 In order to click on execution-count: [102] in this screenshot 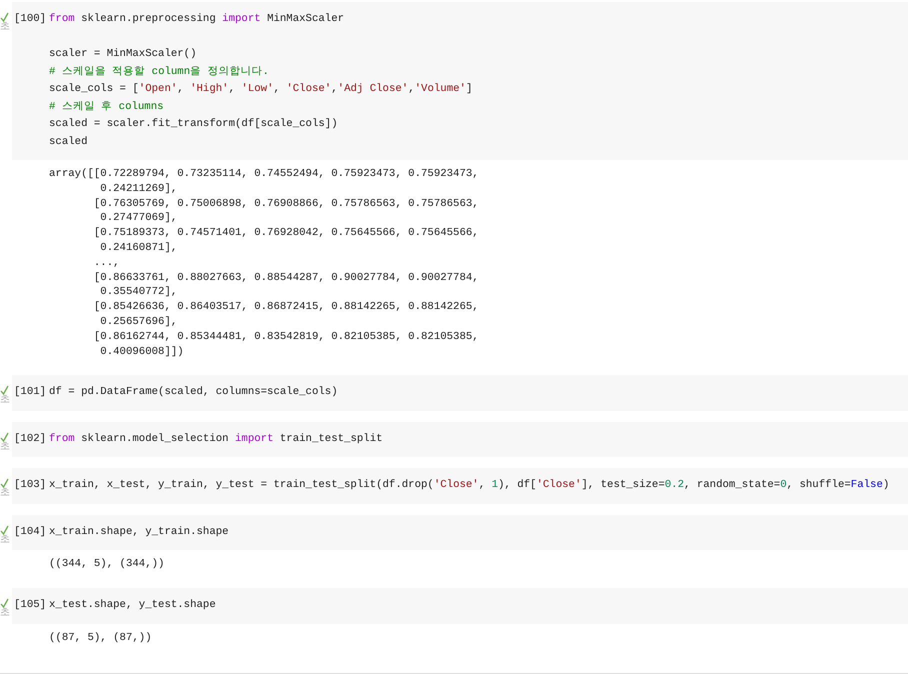, I will do `click(31, 439)`.